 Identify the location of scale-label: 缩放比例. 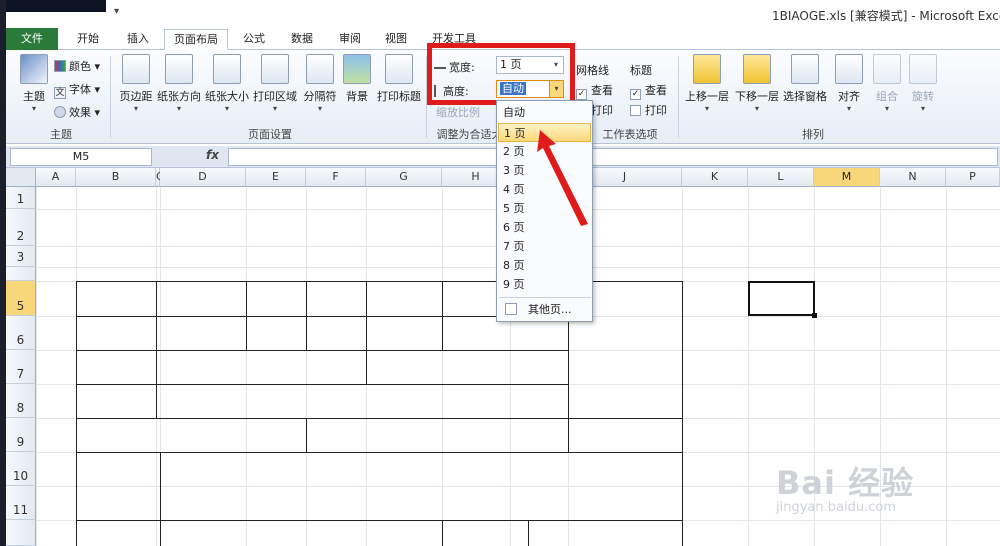
(458, 112).